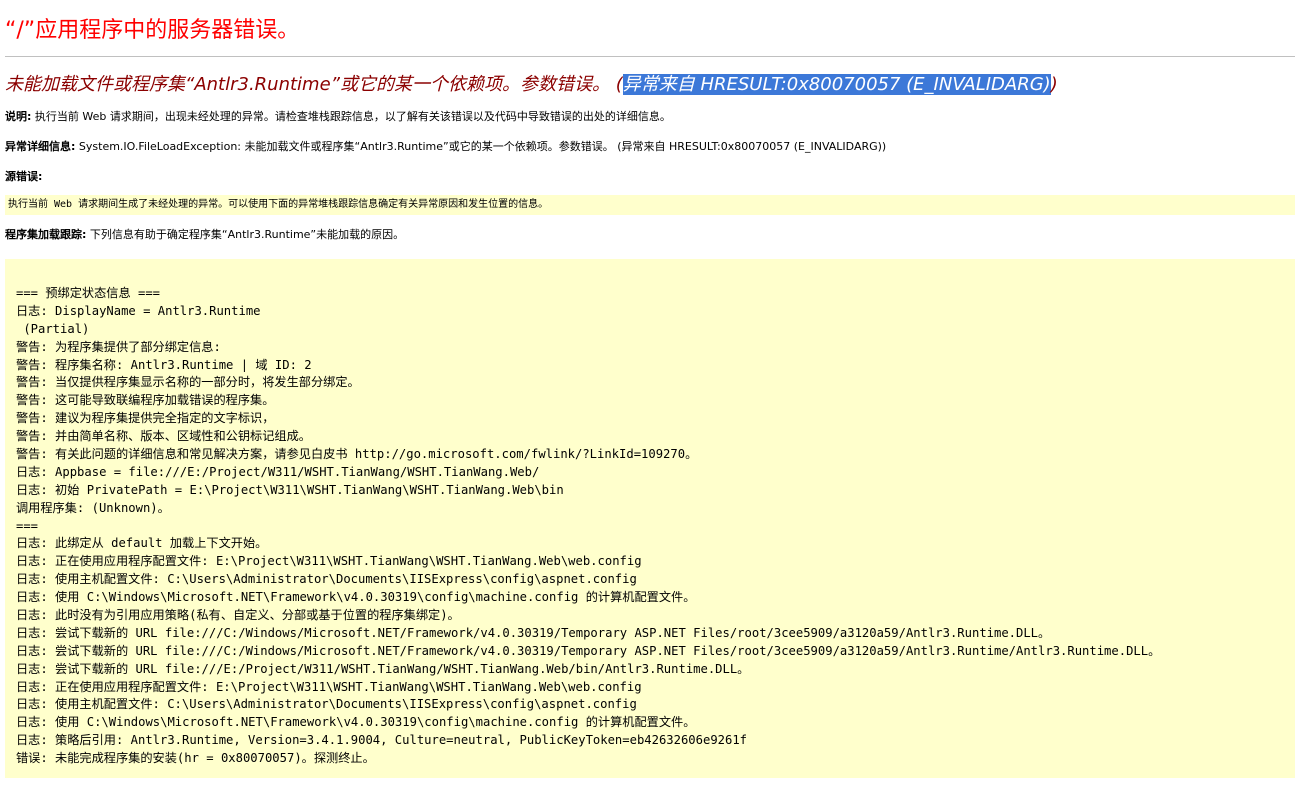  Describe the element at coordinates (24, 176) in the screenshot. I see `source-error-label: 源错误:` at that location.